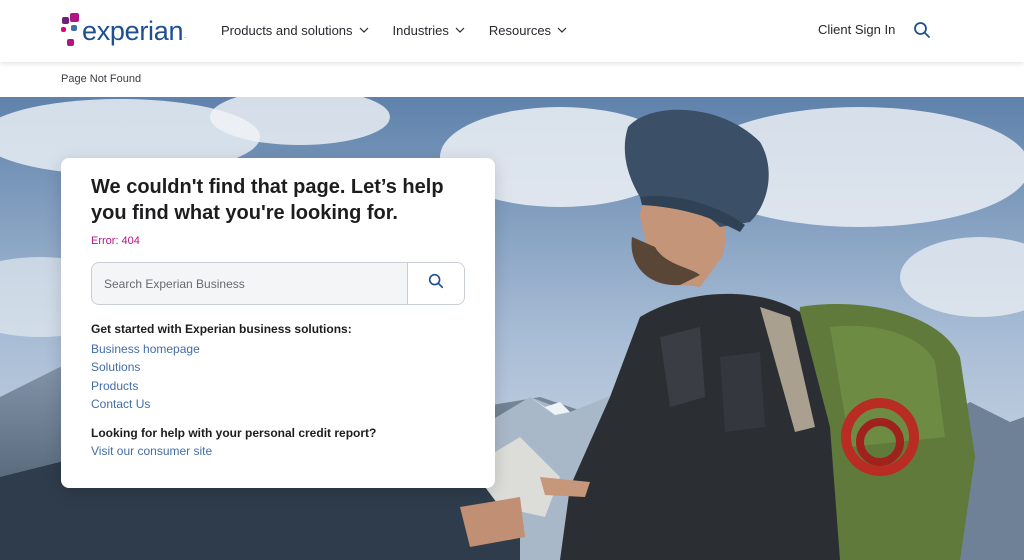 Image resolution: width=1024 pixels, height=560 pixels. Describe the element at coordinates (520, 30) in the screenshot. I see `nav-item-label: Resources` at that location.